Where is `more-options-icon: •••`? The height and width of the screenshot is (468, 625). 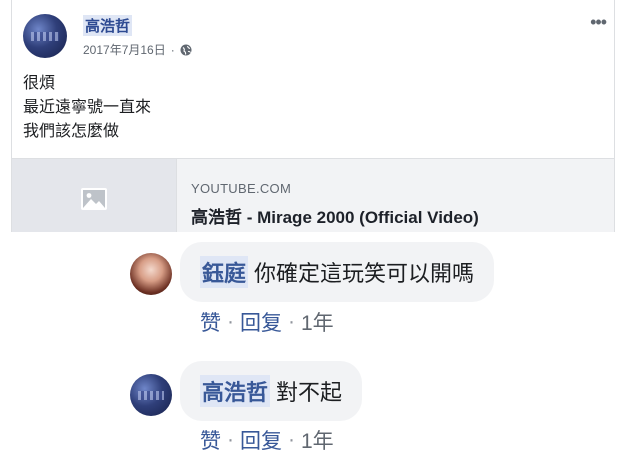
more-options-icon: ••• is located at coordinates (598, 22).